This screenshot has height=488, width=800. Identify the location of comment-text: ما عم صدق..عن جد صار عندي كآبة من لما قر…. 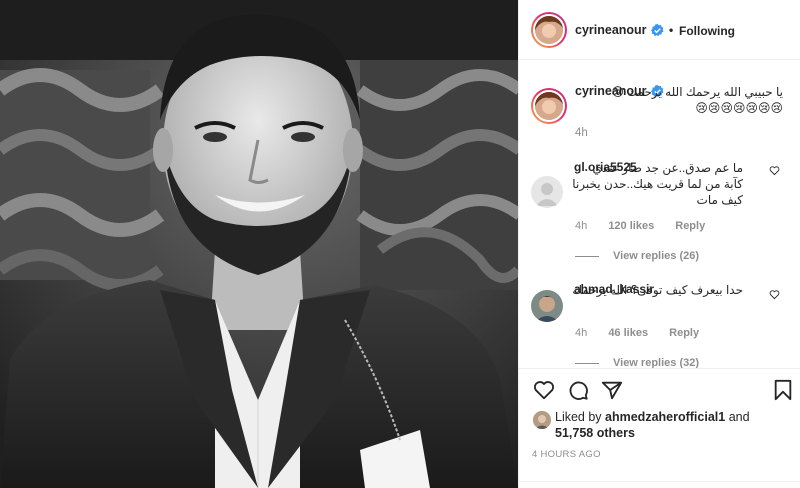
(657, 184).